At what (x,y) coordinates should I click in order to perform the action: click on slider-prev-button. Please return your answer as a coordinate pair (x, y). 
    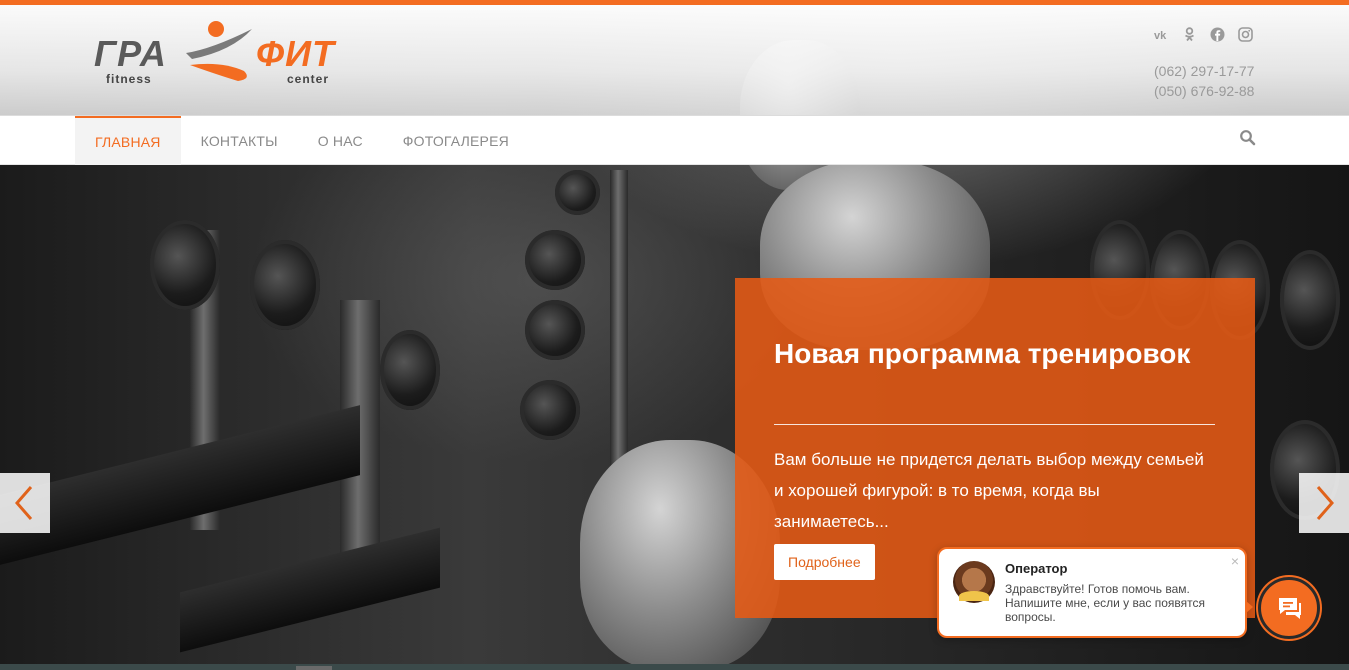
    Looking at the image, I should click on (25, 503).